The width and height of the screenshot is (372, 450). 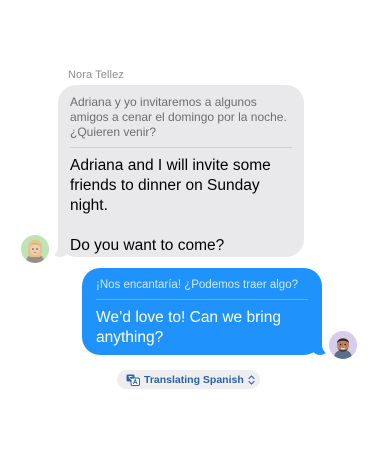 I want to click on translation-language-button: Translating Spanish, so click(x=188, y=379).